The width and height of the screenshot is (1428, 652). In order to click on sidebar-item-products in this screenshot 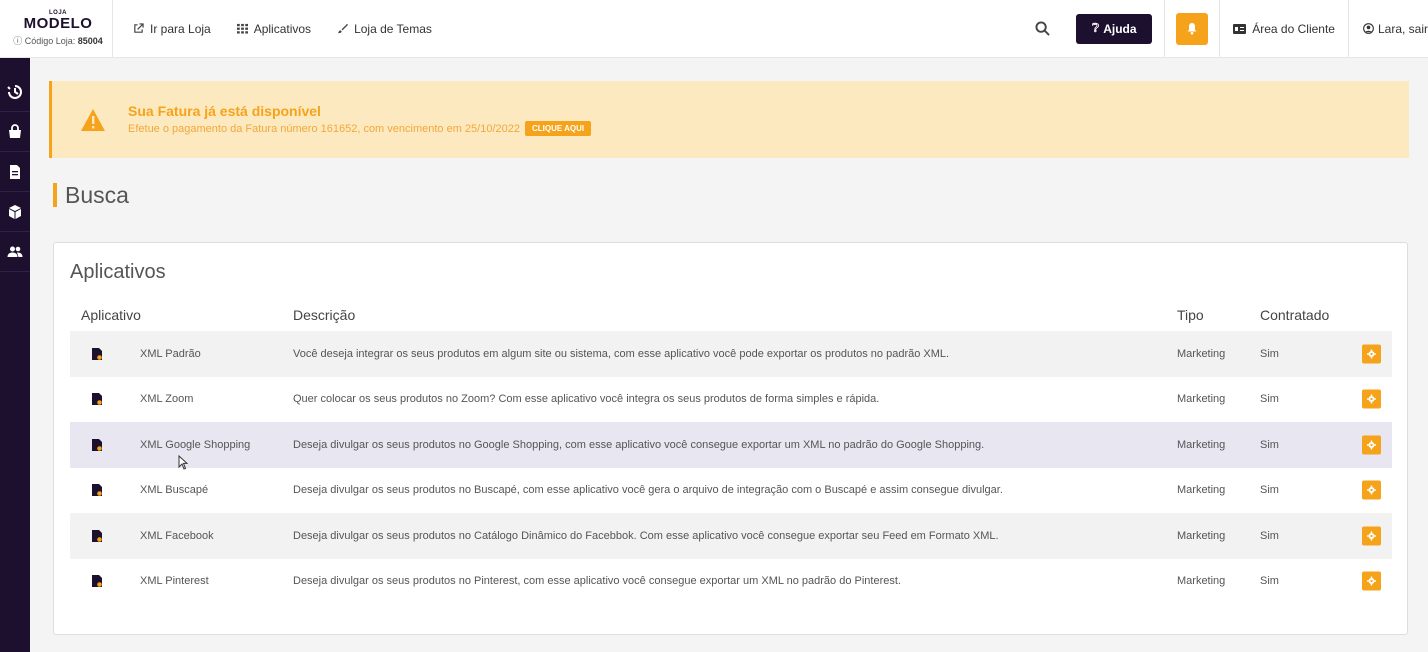, I will do `click(15, 212)`.